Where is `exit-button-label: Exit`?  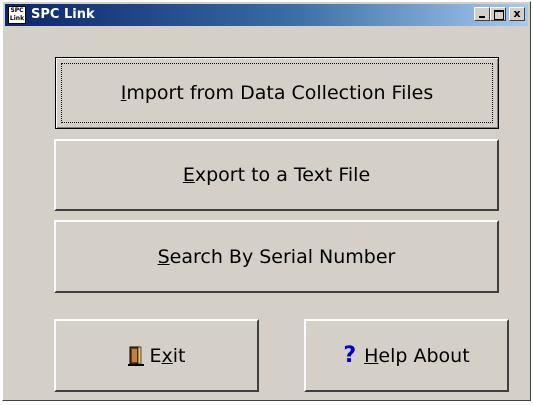
exit-button-label: Exit is located at coordinates (167, 355).